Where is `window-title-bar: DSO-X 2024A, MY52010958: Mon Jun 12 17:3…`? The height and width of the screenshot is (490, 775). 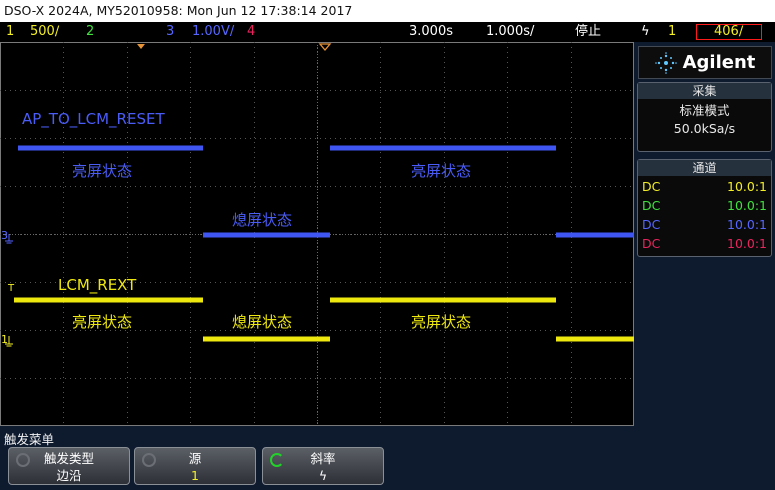 window-title-bar: DSO-X 2024A, MY52010958: Mon Jun 12 17:3… is located at coordinates (387, 11).